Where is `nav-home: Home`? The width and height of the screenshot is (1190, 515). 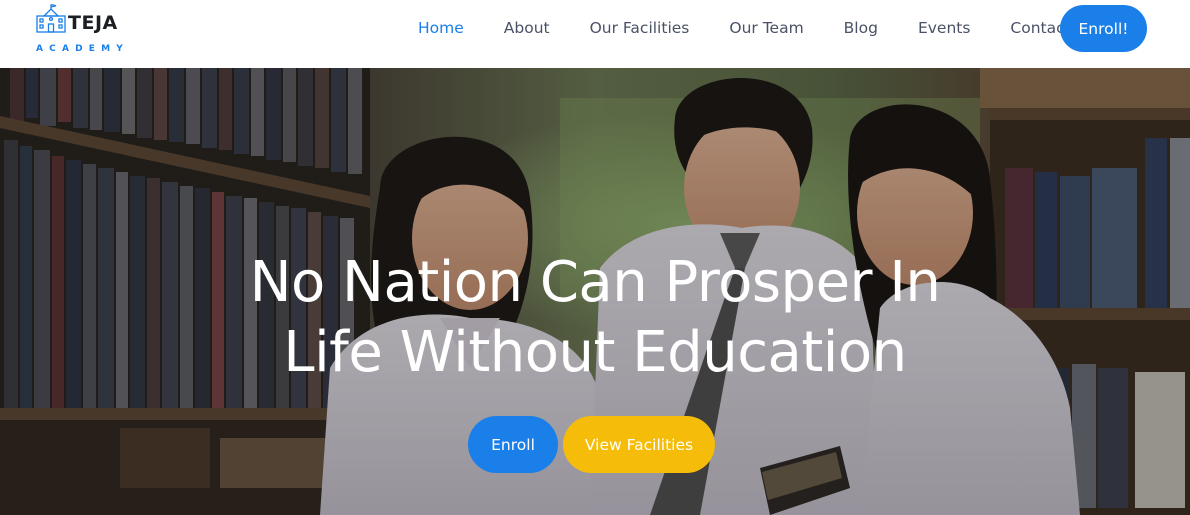
nav-home: Home is located at coordinates (441, 28).